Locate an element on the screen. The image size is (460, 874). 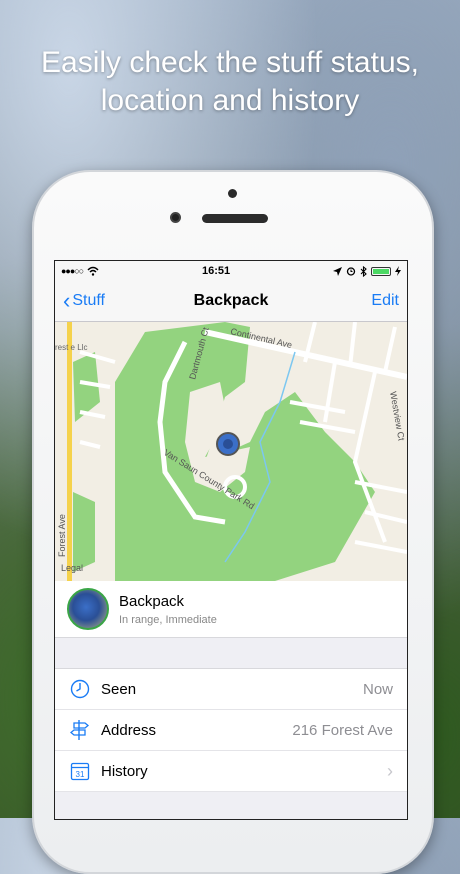
highway is located at coordinates (69, 451).